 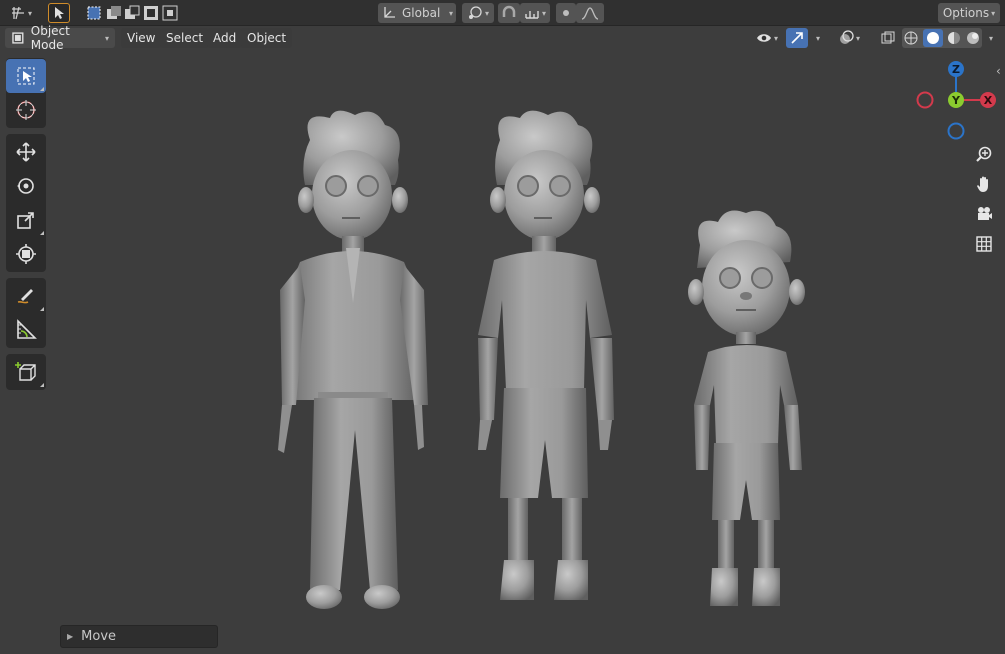 I want to click on select-intersect-icon, so click(x=170, y=13).